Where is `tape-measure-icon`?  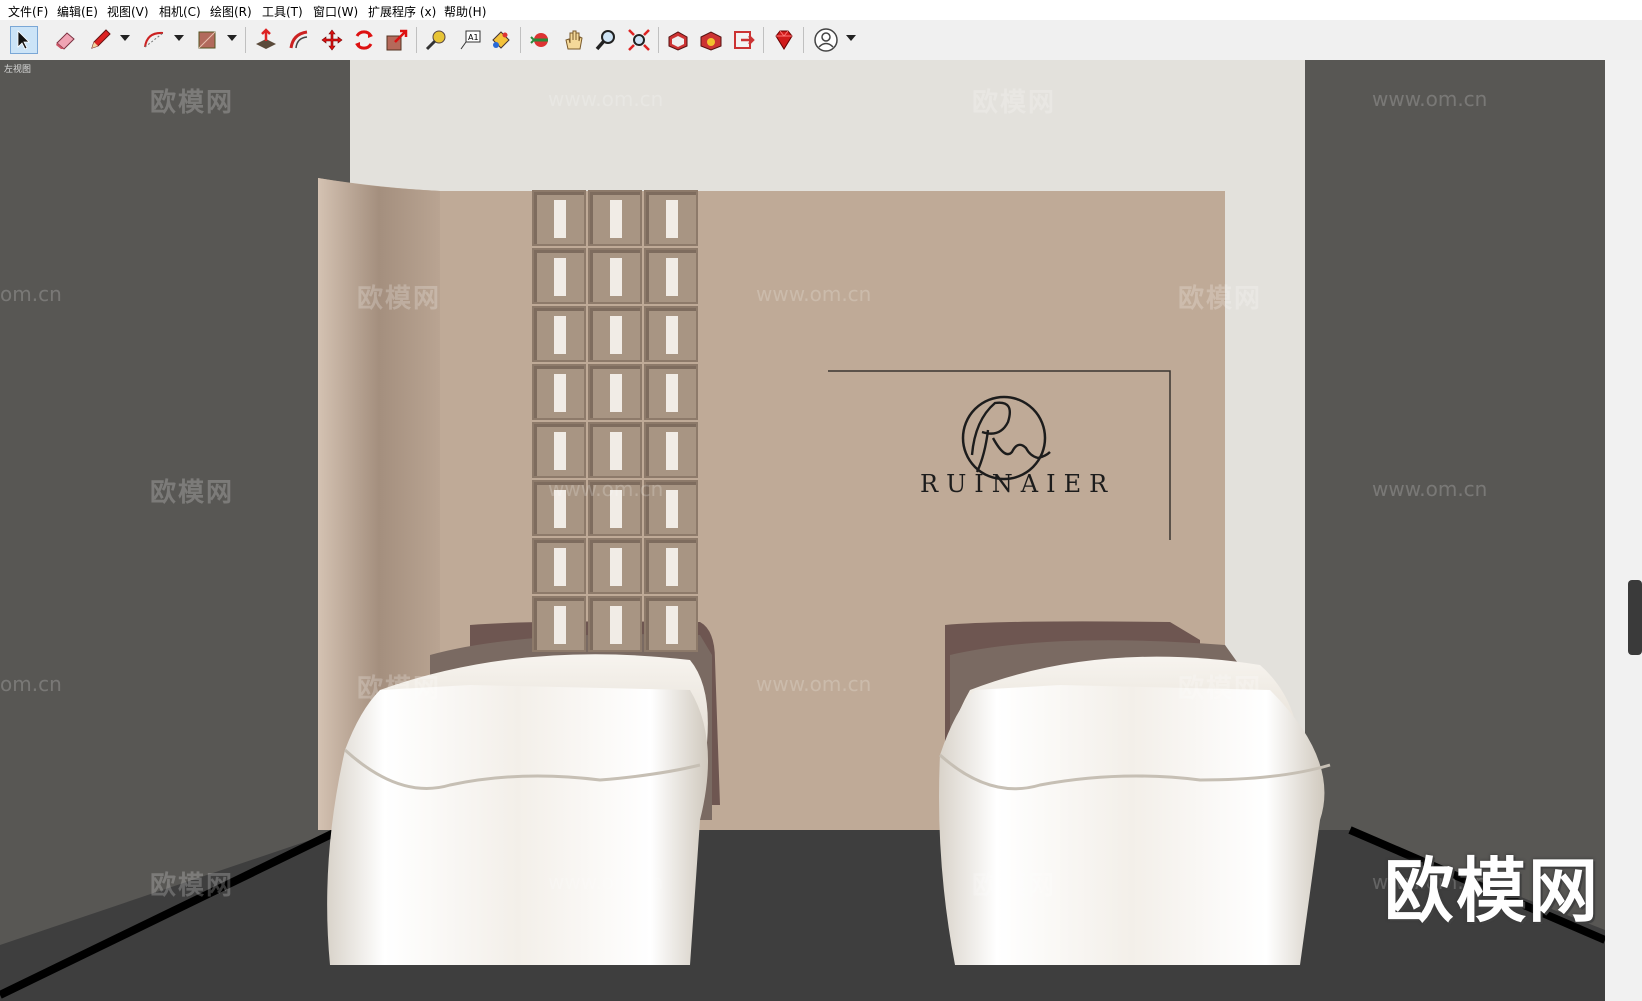
tape-measure-icon is located at coordinates (436, 40).